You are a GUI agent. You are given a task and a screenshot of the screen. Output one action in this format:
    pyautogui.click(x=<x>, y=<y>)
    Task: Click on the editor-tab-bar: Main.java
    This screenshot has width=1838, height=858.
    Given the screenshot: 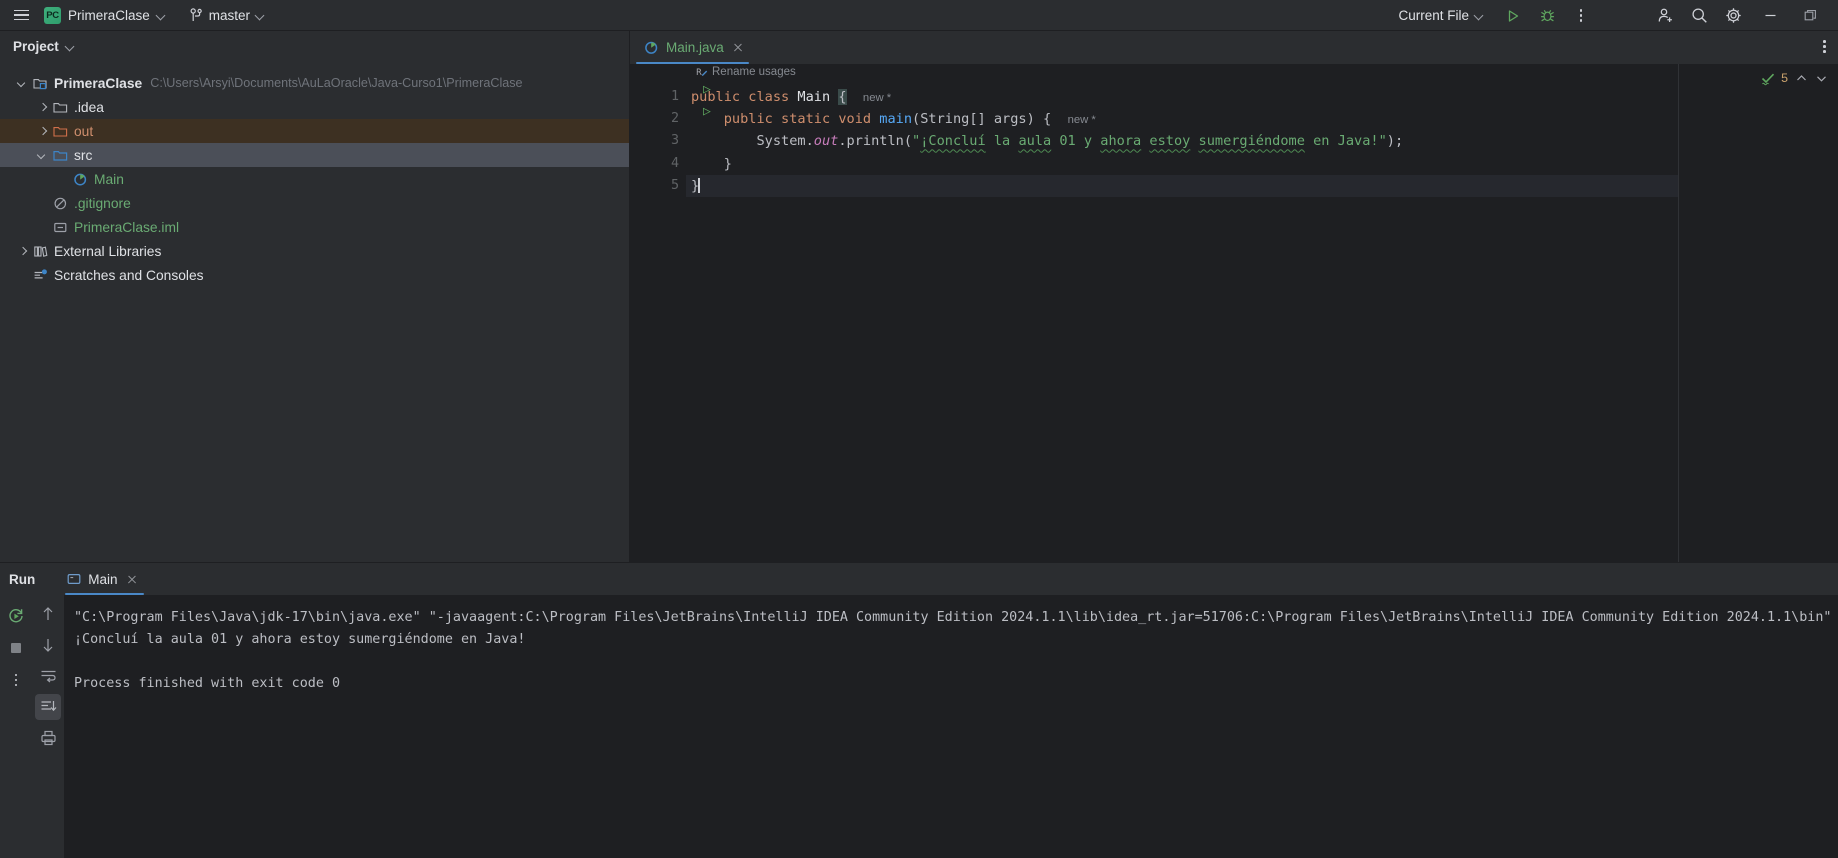 What is the action you would take?
    pyautogui.click(x=1234, y=47)
    